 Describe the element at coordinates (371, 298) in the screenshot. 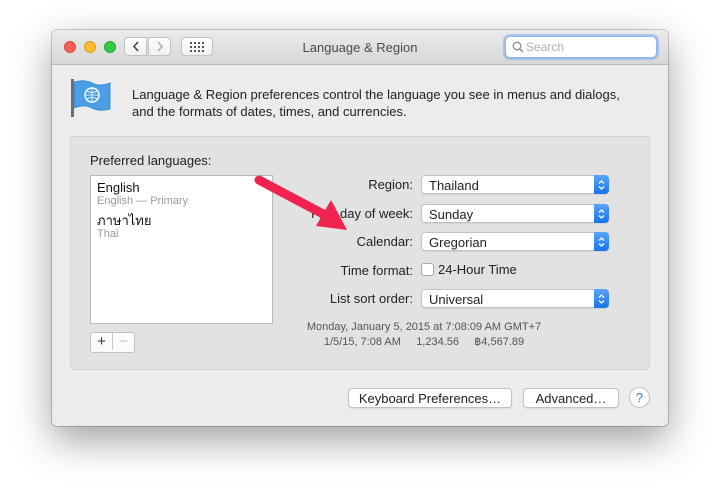

I see `sort-order-label: List sort order:` at that location.